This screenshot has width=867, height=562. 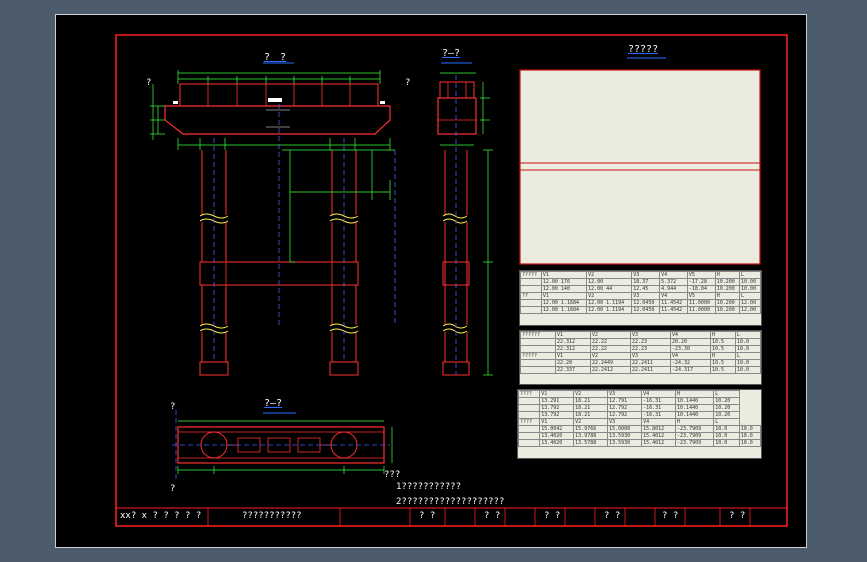 I want to click on plan-view, so click(x=282, y=445).